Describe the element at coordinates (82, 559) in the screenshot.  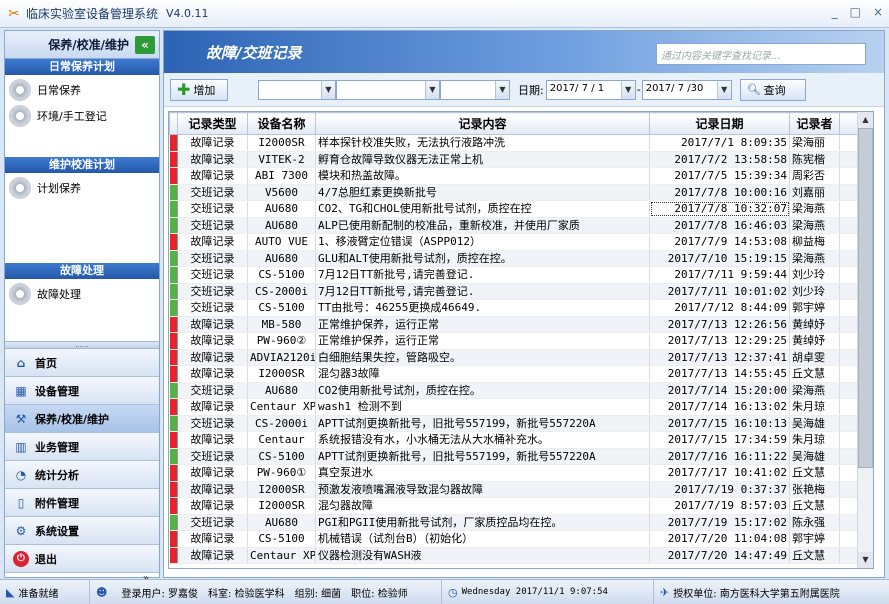
I see `nav-exit: ⏻ 退出` at that location.